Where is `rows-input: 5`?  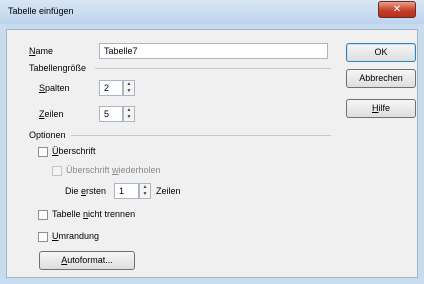 rows-input: 5 is located at coordinates (111, 114).